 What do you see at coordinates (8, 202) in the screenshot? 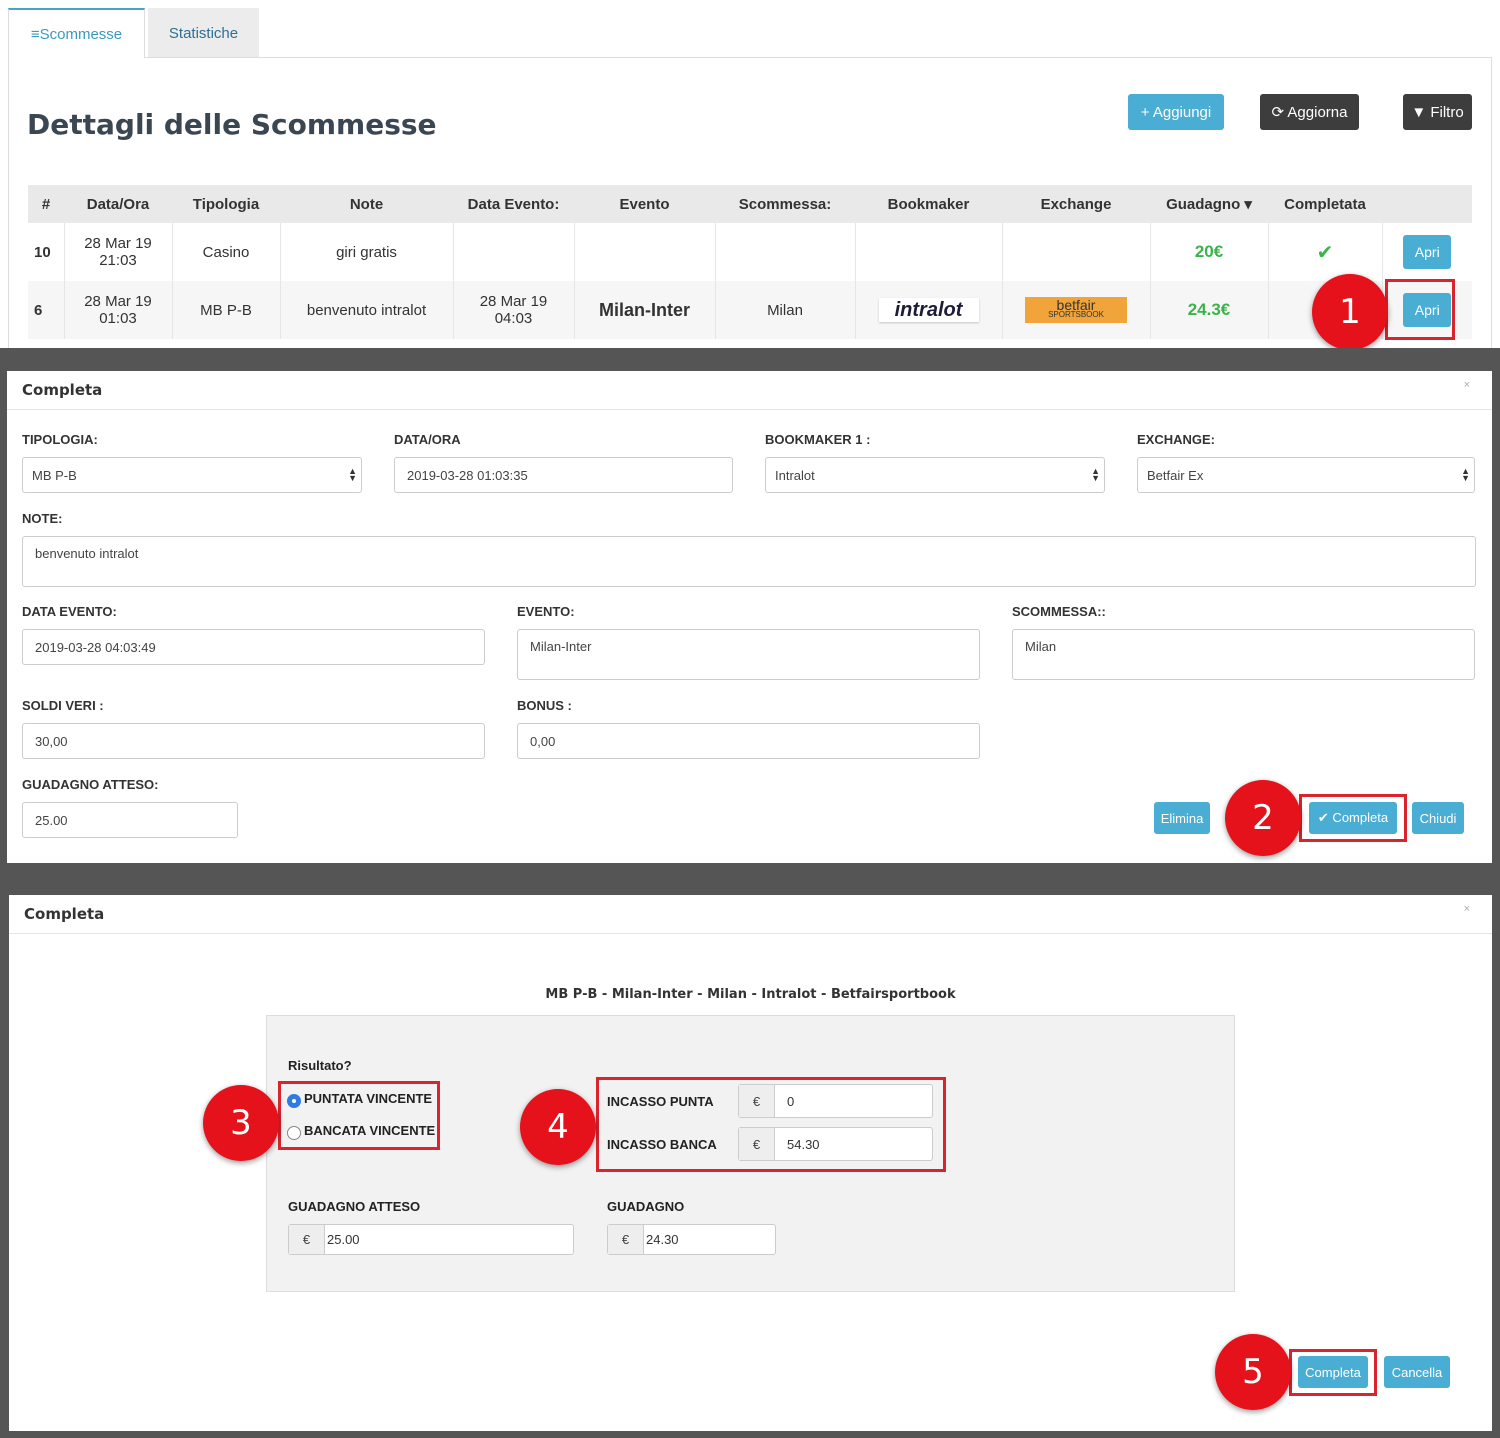
I see `frame-border-left` at bounding box center [8, 202].